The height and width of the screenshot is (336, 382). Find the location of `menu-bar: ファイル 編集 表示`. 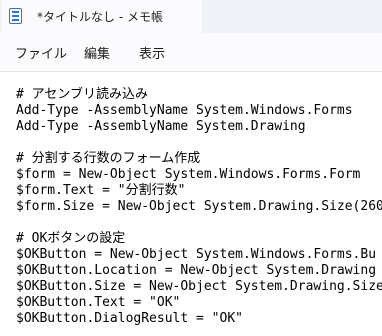

menu-bar: ファイル 編集 表示 is located at coordinates (191, 52).